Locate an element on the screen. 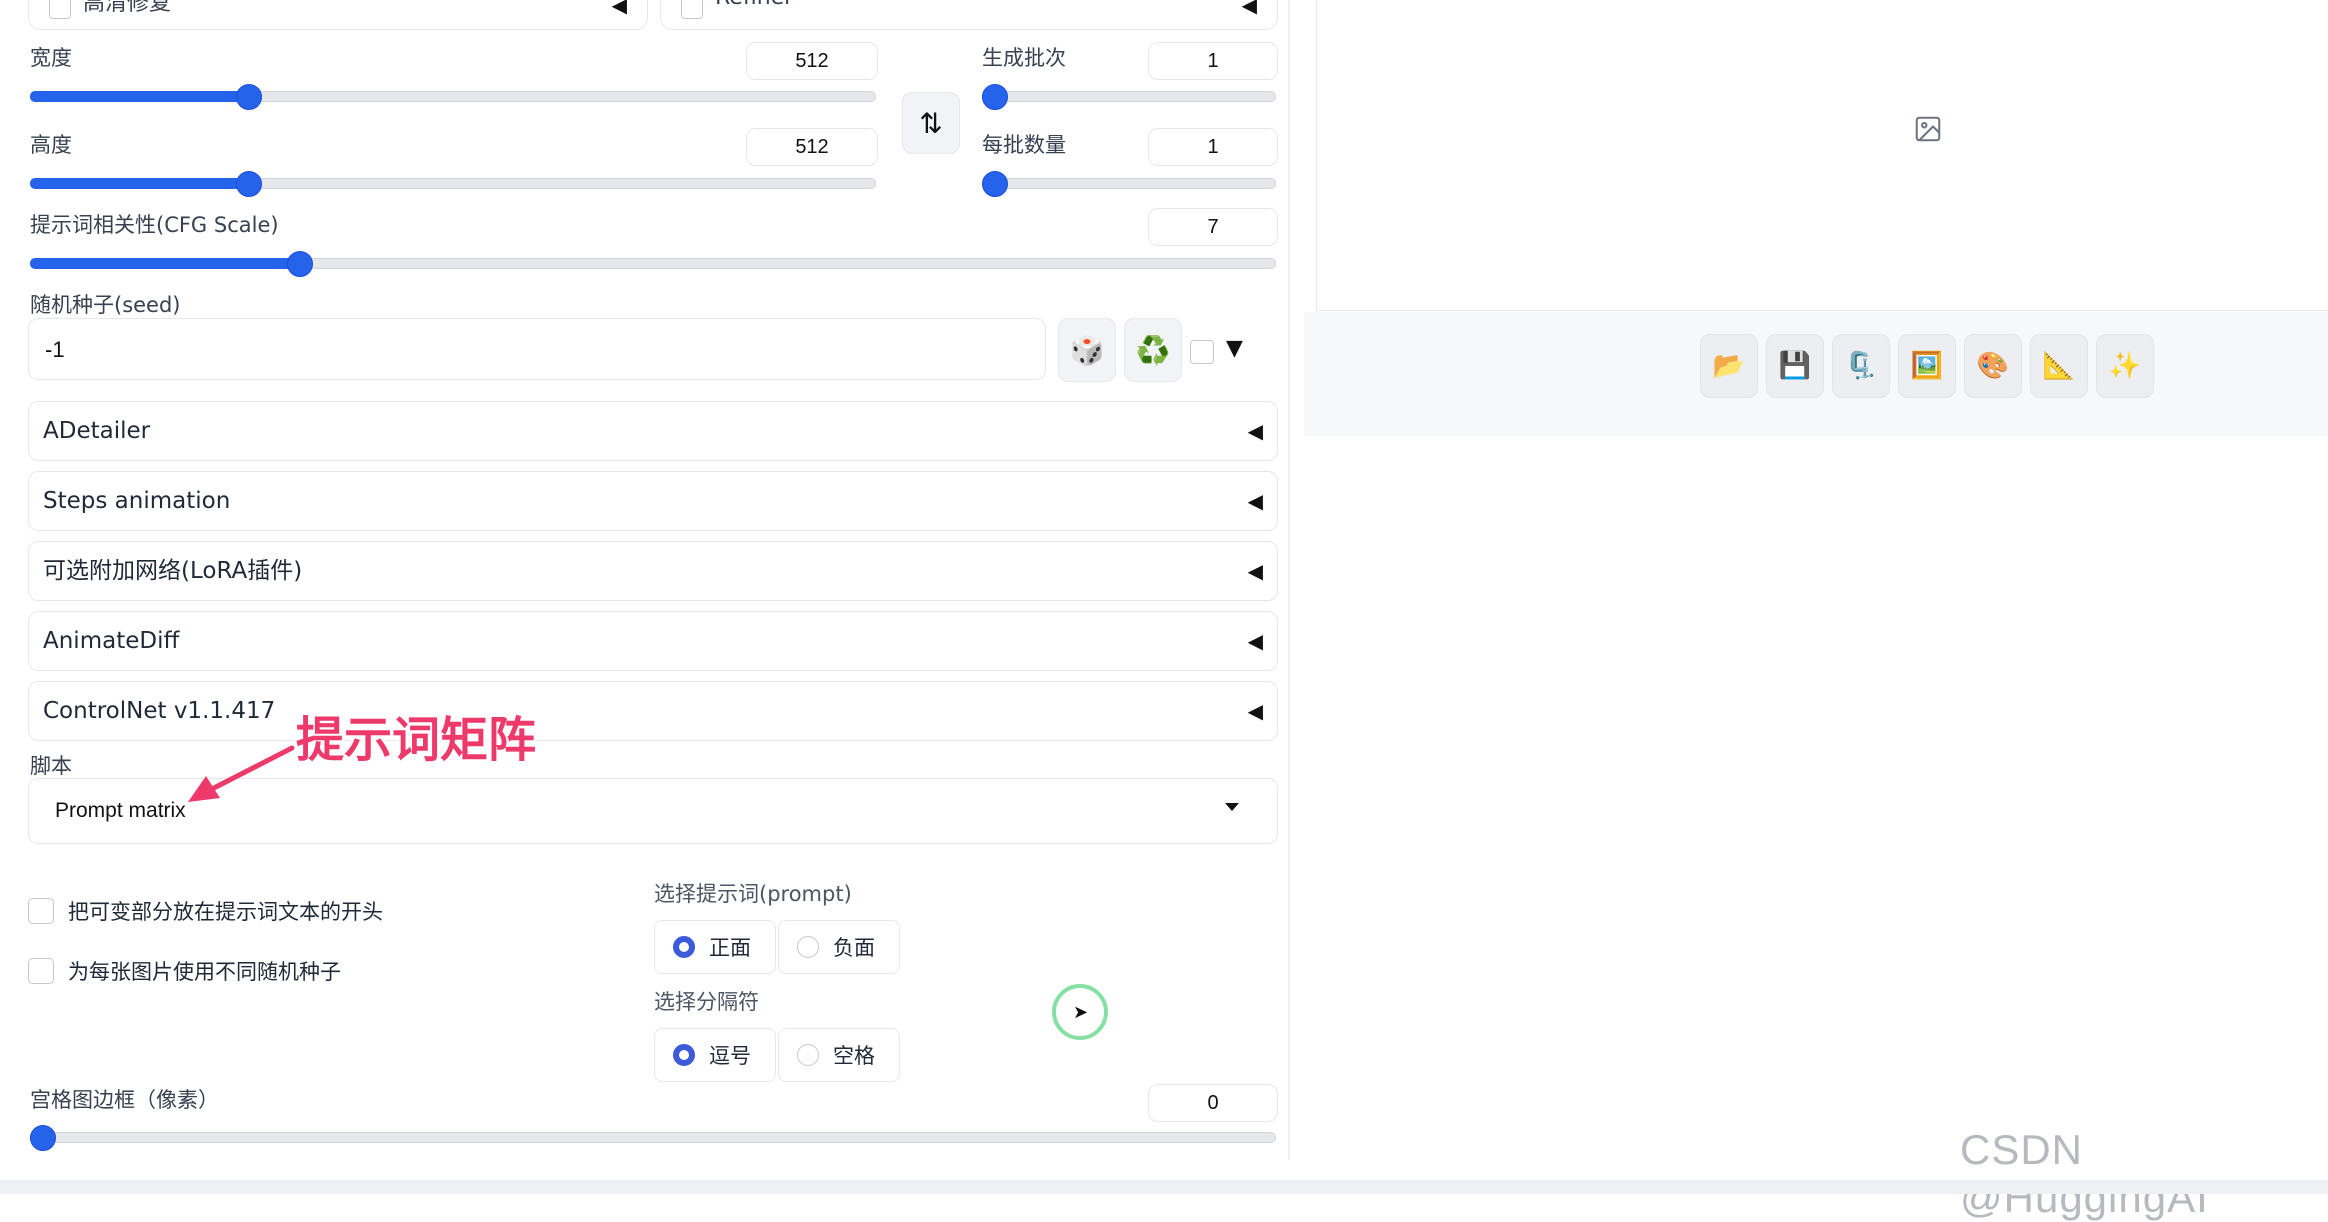 Image resolution: width=2328 pixels, height=1222 pixels. separator-space-radio: 空格 is located at coordinates (839, 1055).